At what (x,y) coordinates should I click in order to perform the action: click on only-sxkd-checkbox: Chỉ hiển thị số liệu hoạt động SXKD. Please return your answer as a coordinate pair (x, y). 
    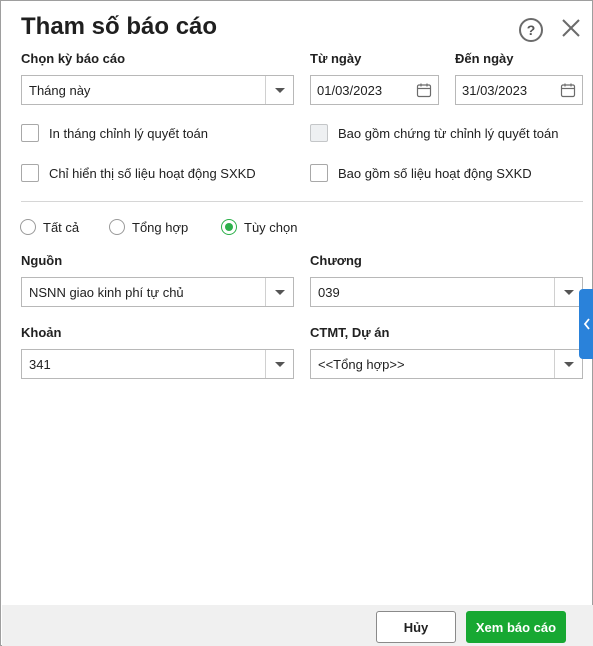
    Looking at the image, I should click on (138, 173).